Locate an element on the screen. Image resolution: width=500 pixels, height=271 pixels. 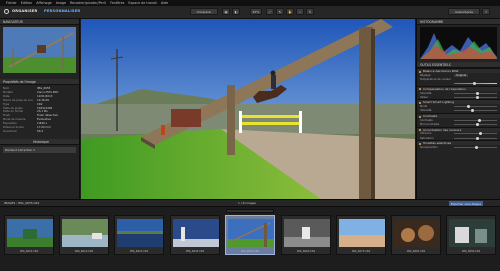
thumbnail: IMG_6672.CR2 is located at coordinates (361, 235).